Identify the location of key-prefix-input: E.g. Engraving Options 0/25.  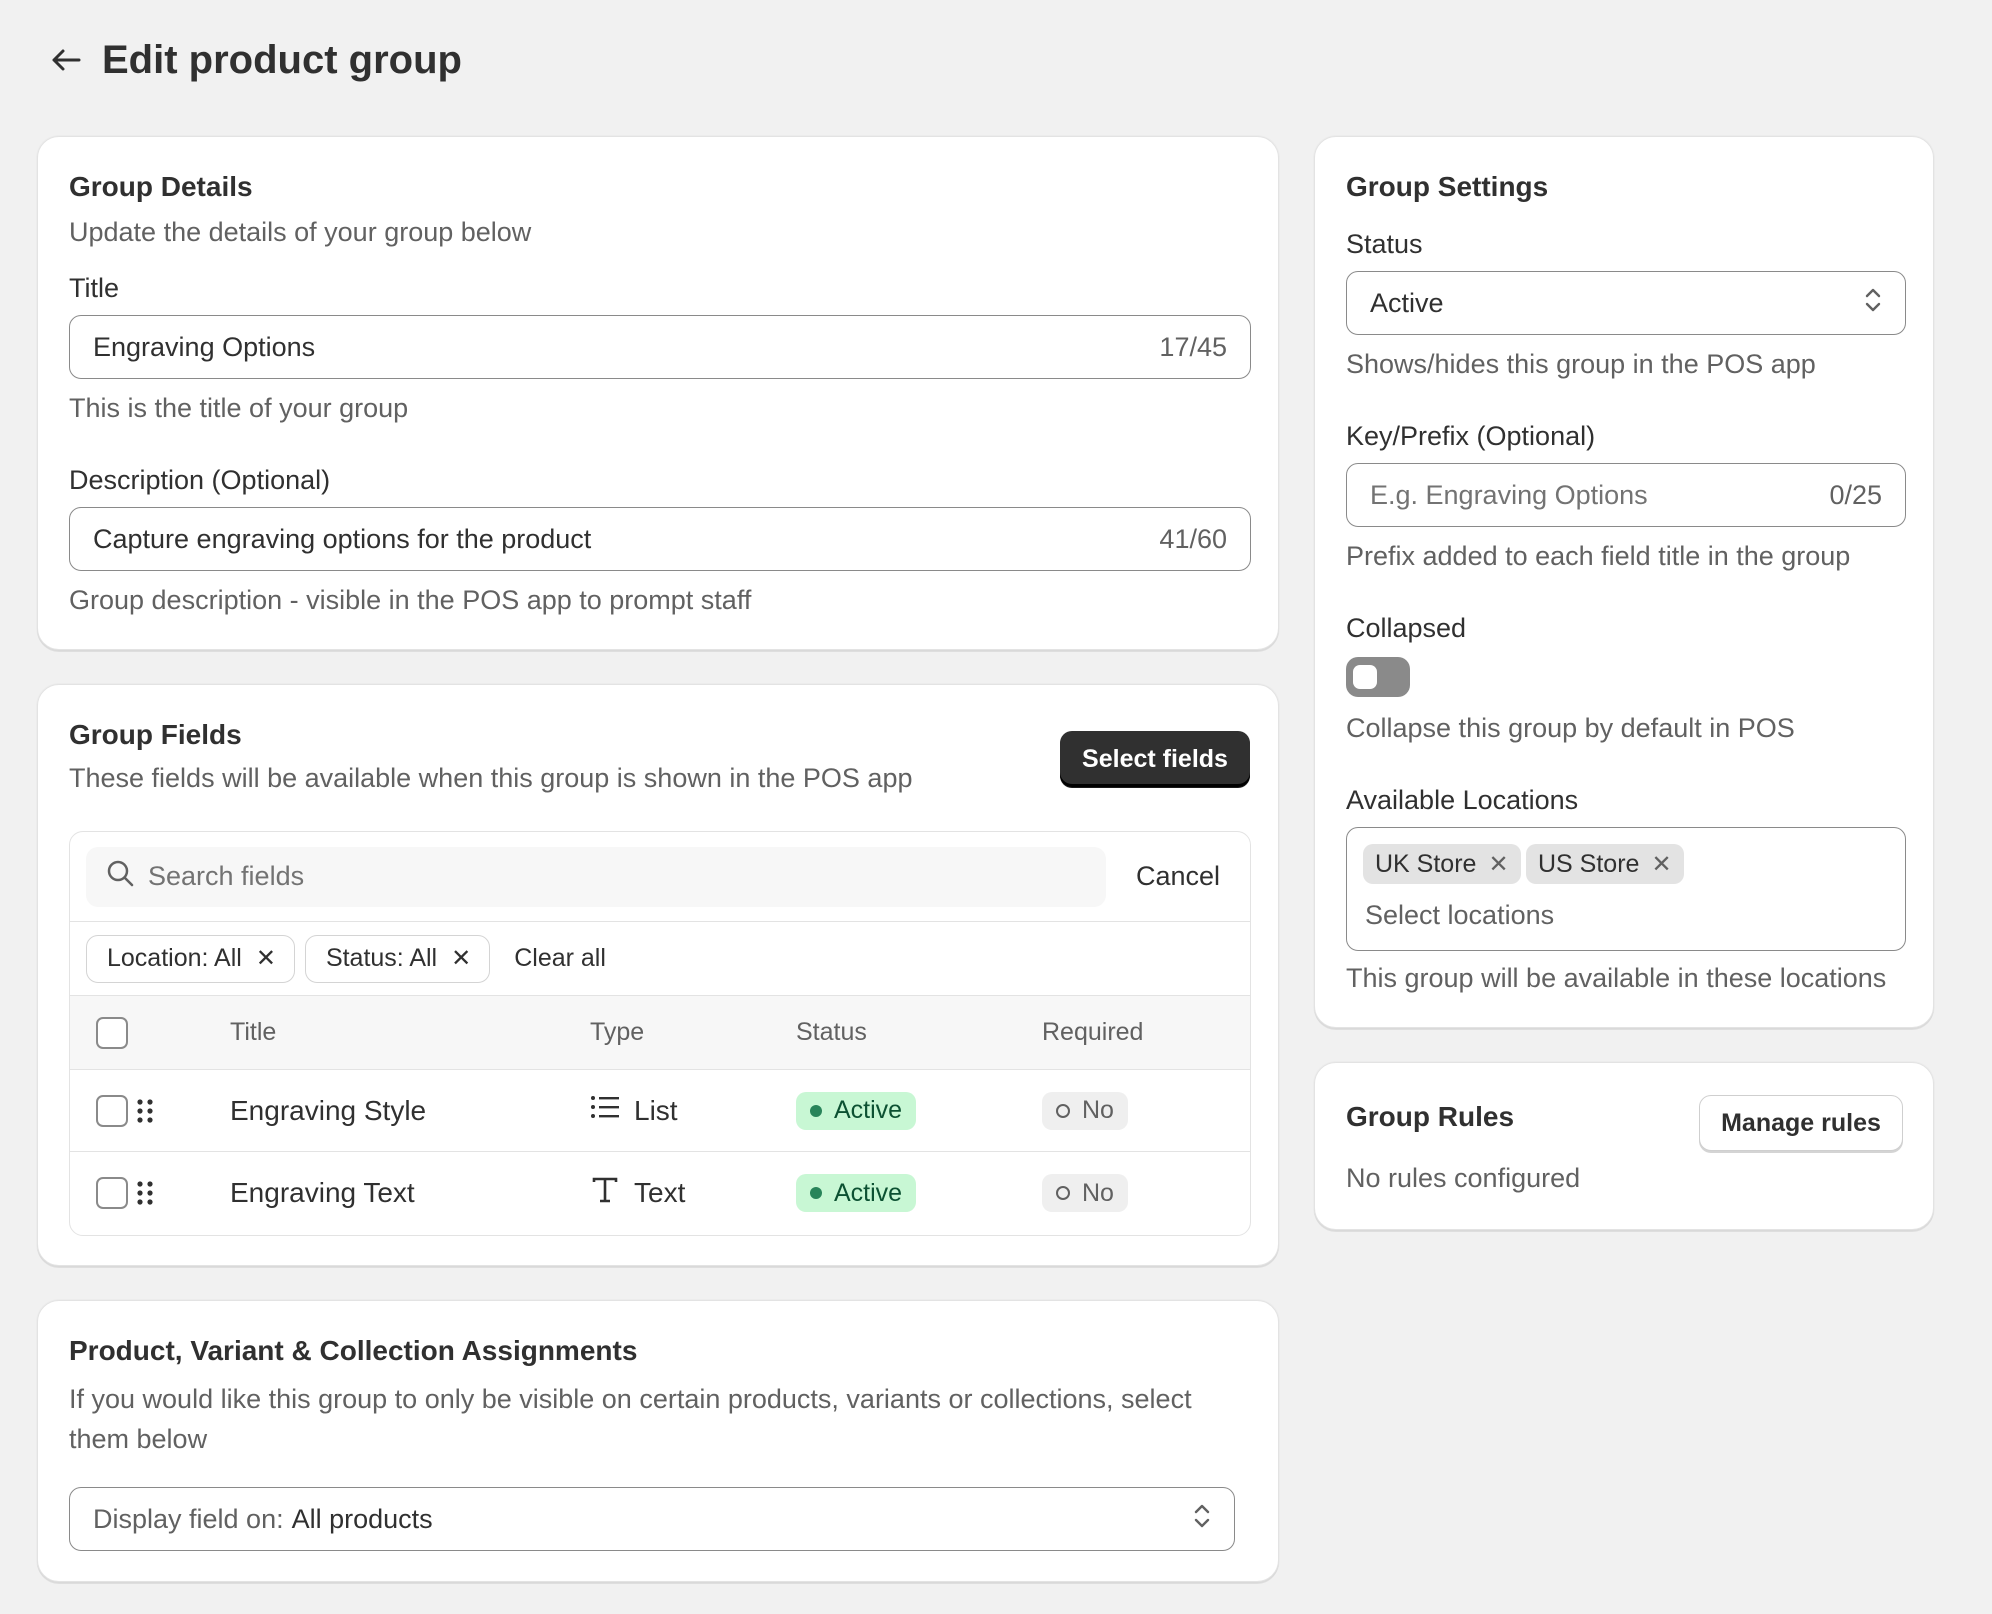
(1626, 495).